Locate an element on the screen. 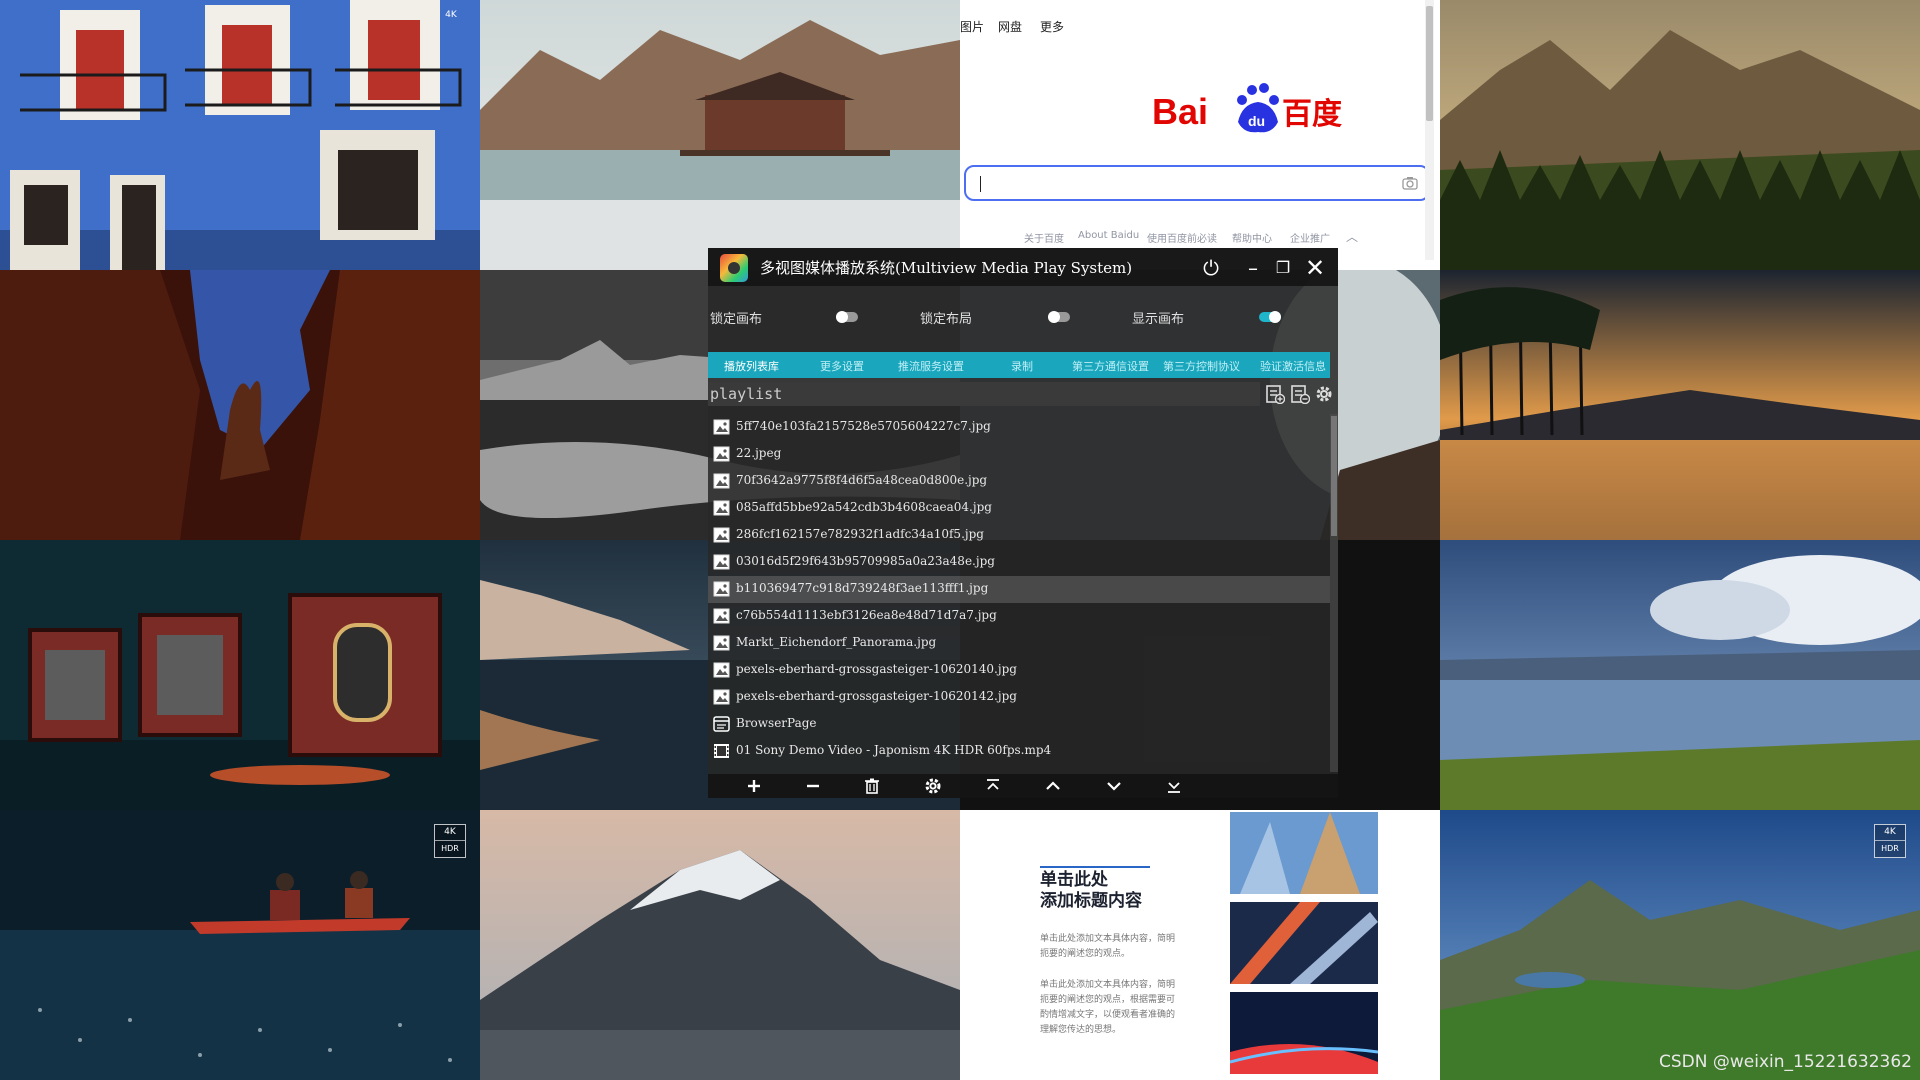 The image size is (1920, 1080). remove-playlist-icon is located at coordinates (1300, 394).